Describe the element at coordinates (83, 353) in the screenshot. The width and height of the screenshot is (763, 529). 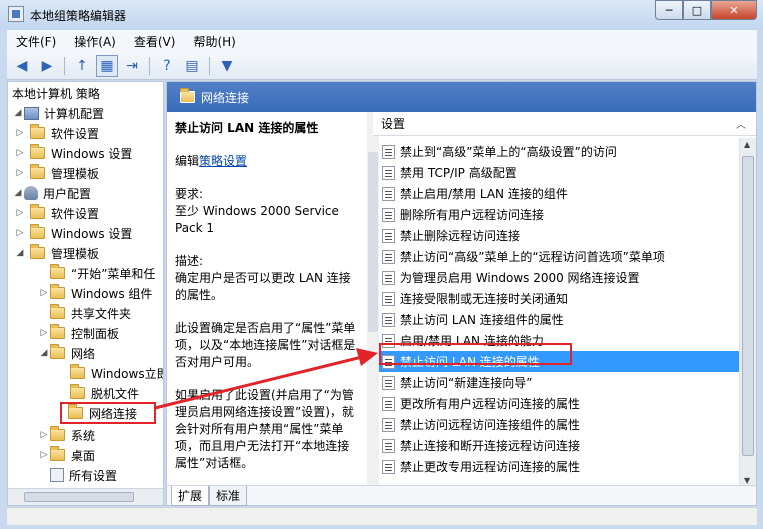
I see `tree-label: 网络` at that location.